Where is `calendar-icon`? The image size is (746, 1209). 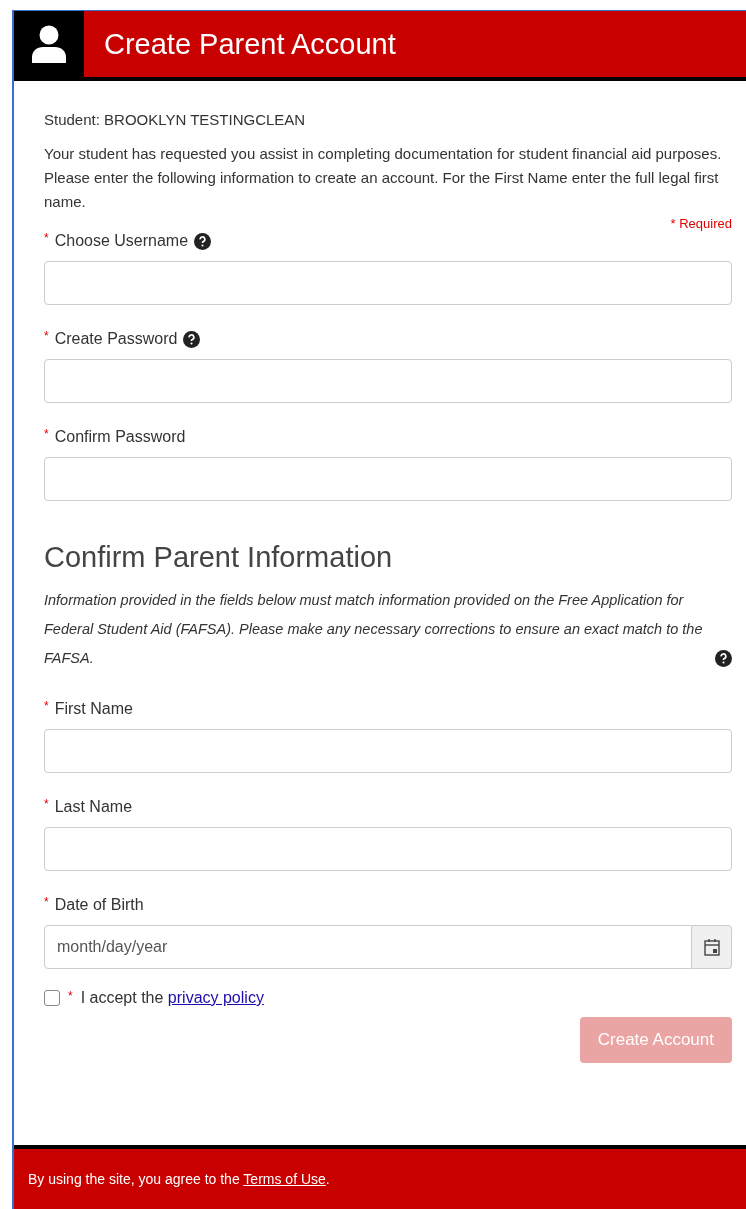 calendar-icon is located at coordinates (711, 947).